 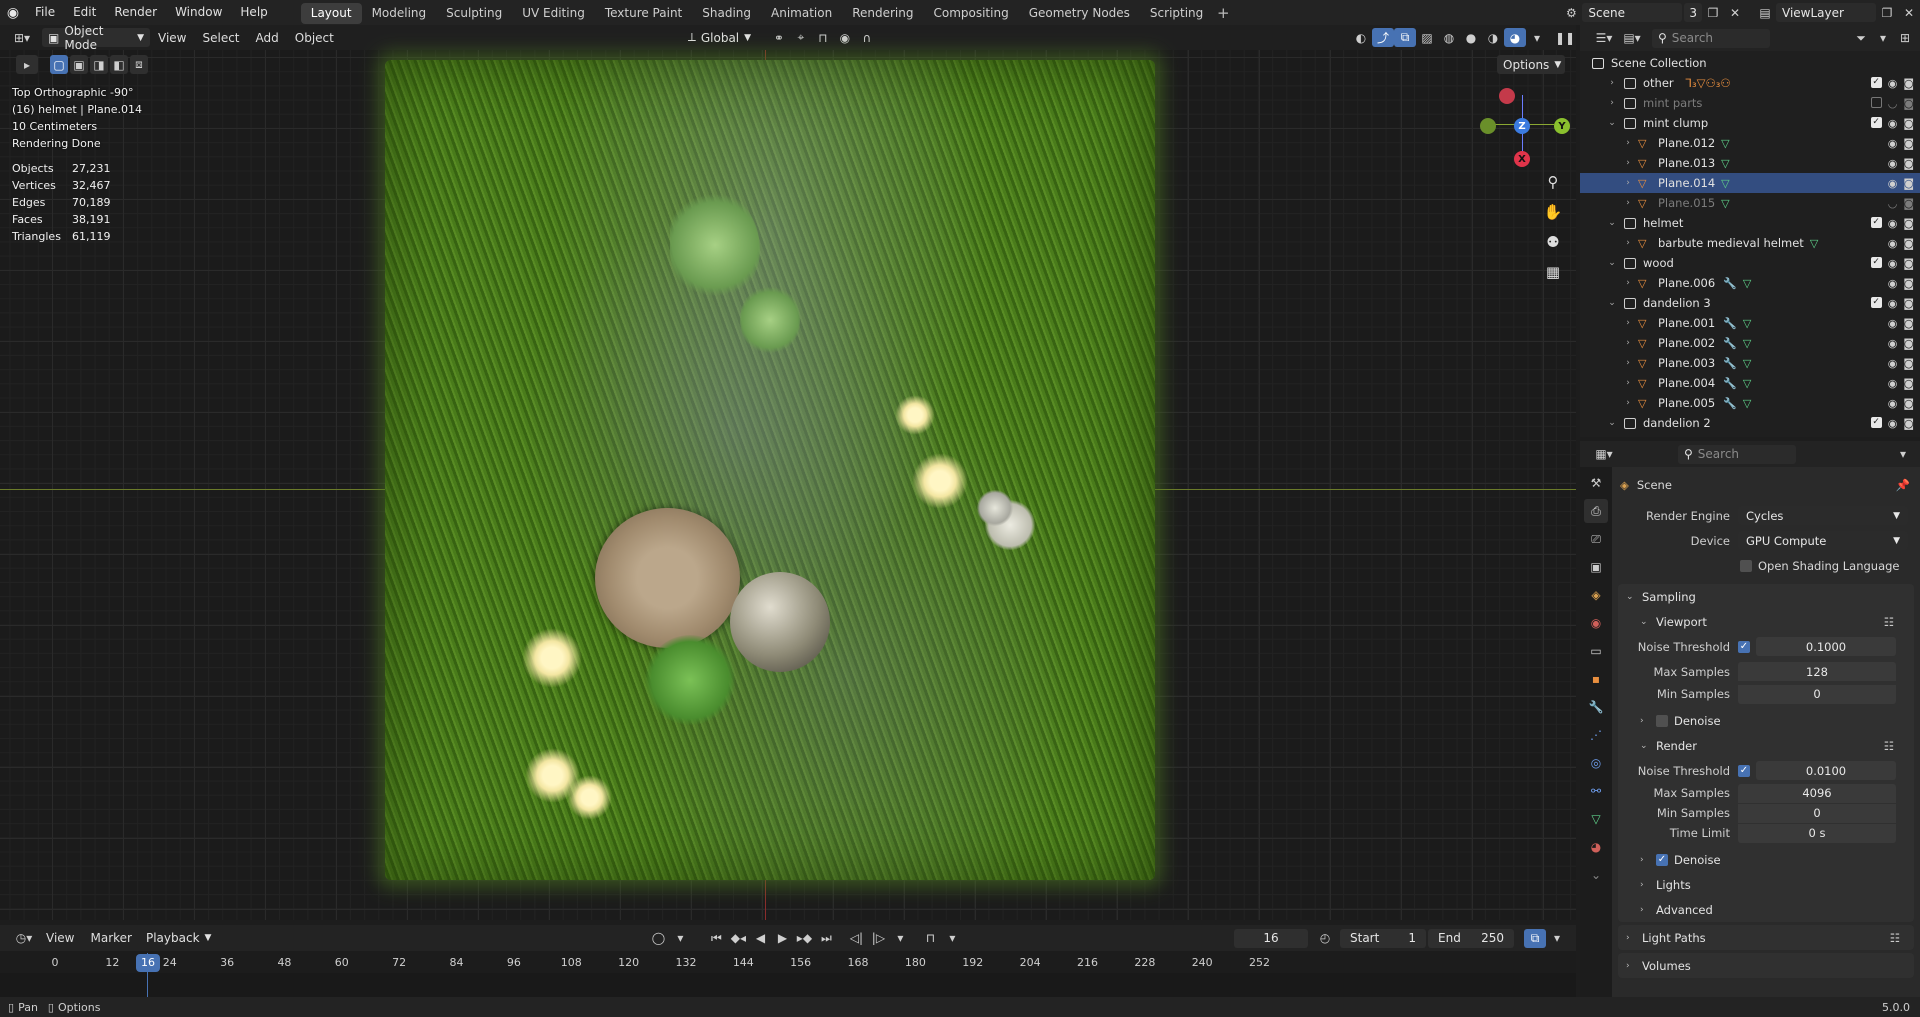 What do you see at coordinates (1766, 909) in the screenshot?
I see `advanced-subheader: › Advanced` at bounding box center [1766, 909].